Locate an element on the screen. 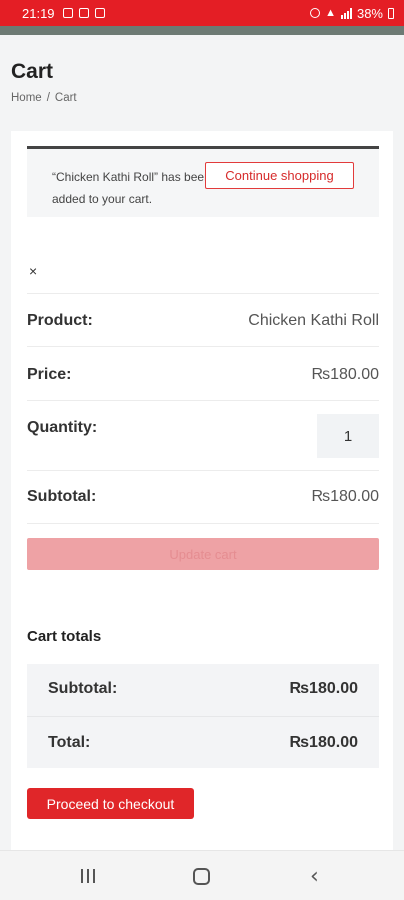  recents-icon is located at coordinates (88, 876).